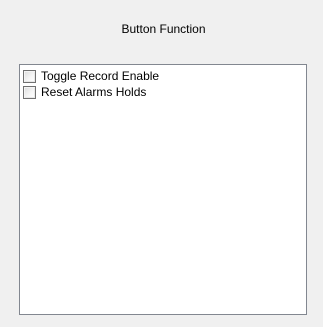 The width and height of the screenshot is (323, 327). I want to click on list-item-reset-alarms-holds: Reset Alarms Holds, so click(164, 92).